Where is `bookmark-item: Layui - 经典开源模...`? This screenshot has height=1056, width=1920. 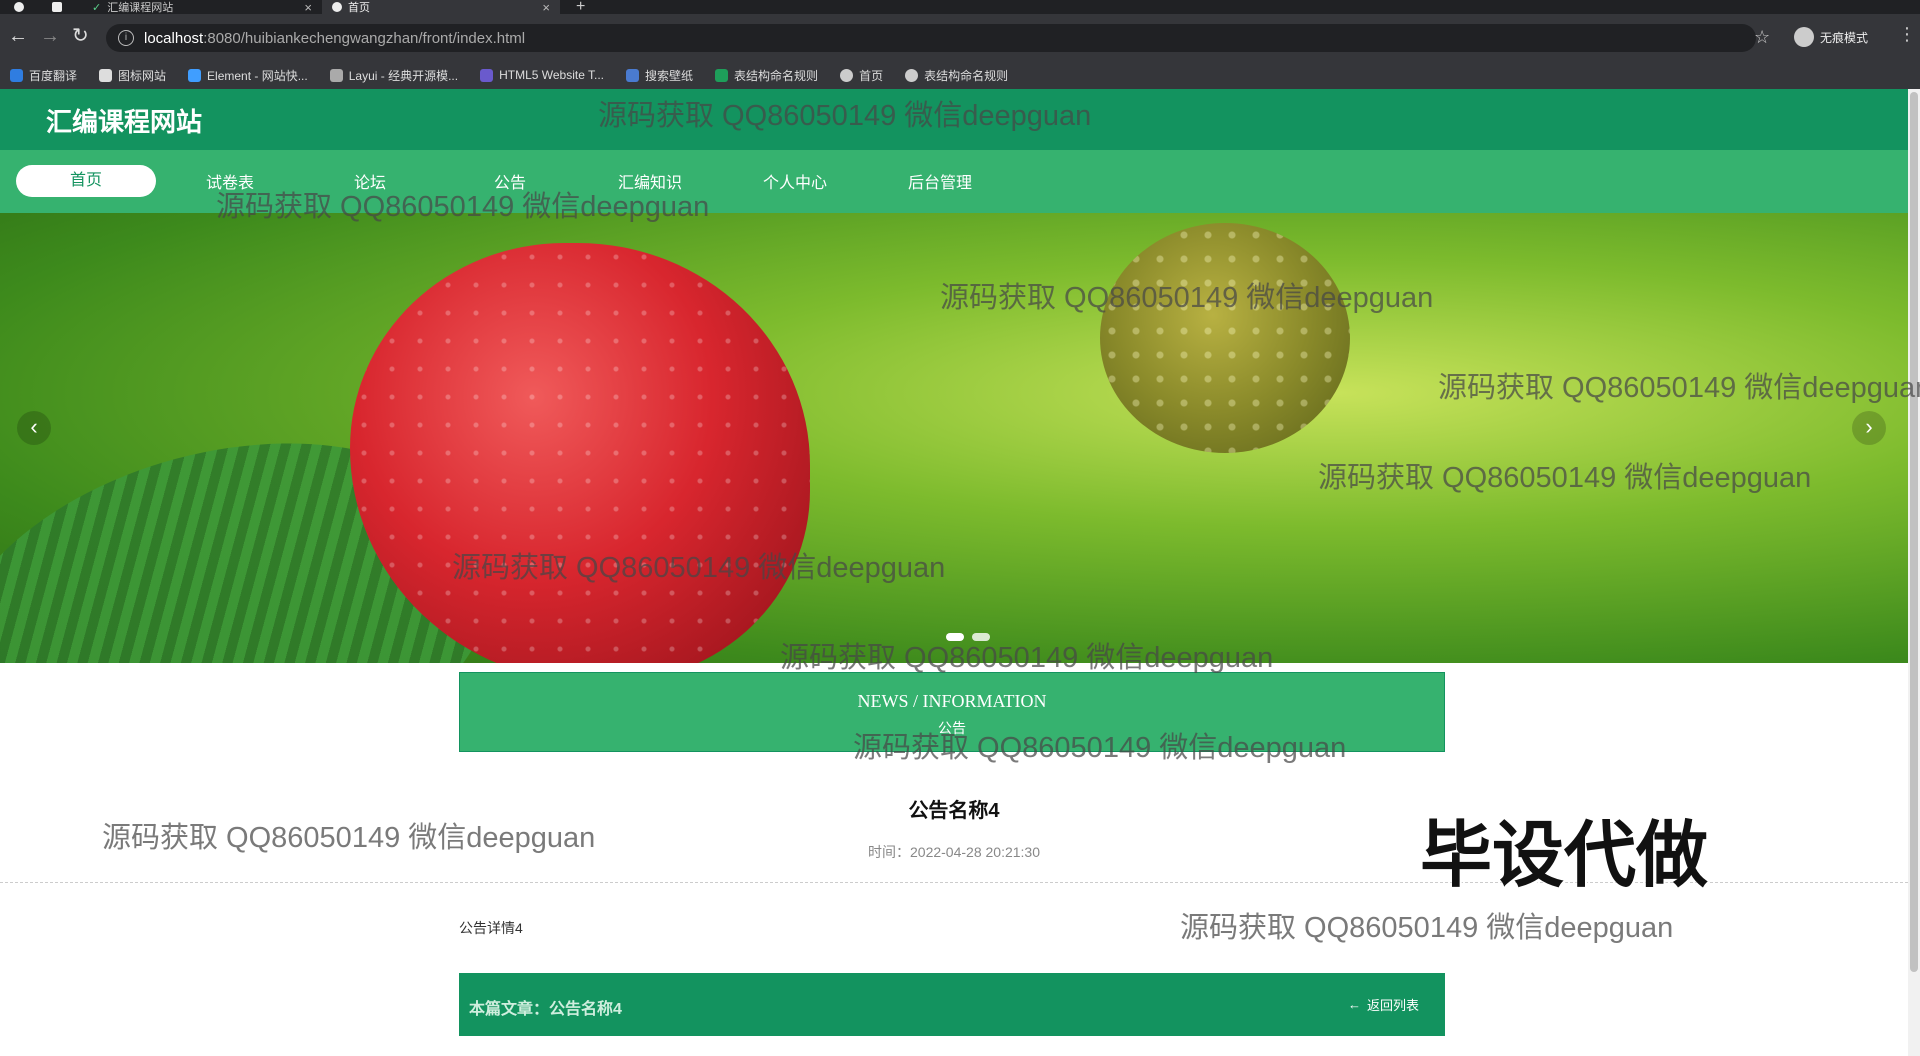
bookmark-item: Layui - 经典开源模... is located at coordinates (393, 75).